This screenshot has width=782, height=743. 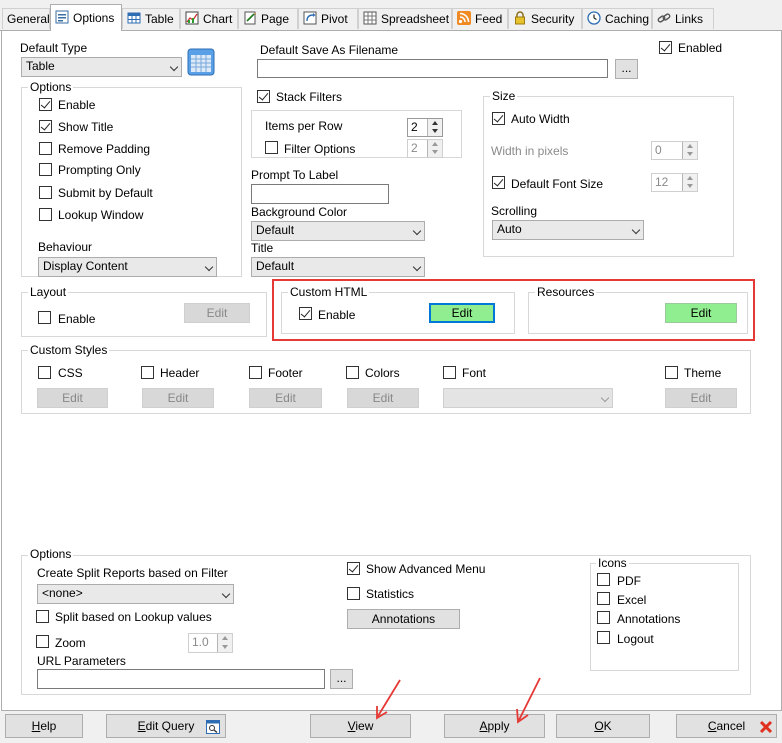 I want to click on footer-edit-button: Edit, so click(x=285, y=398).